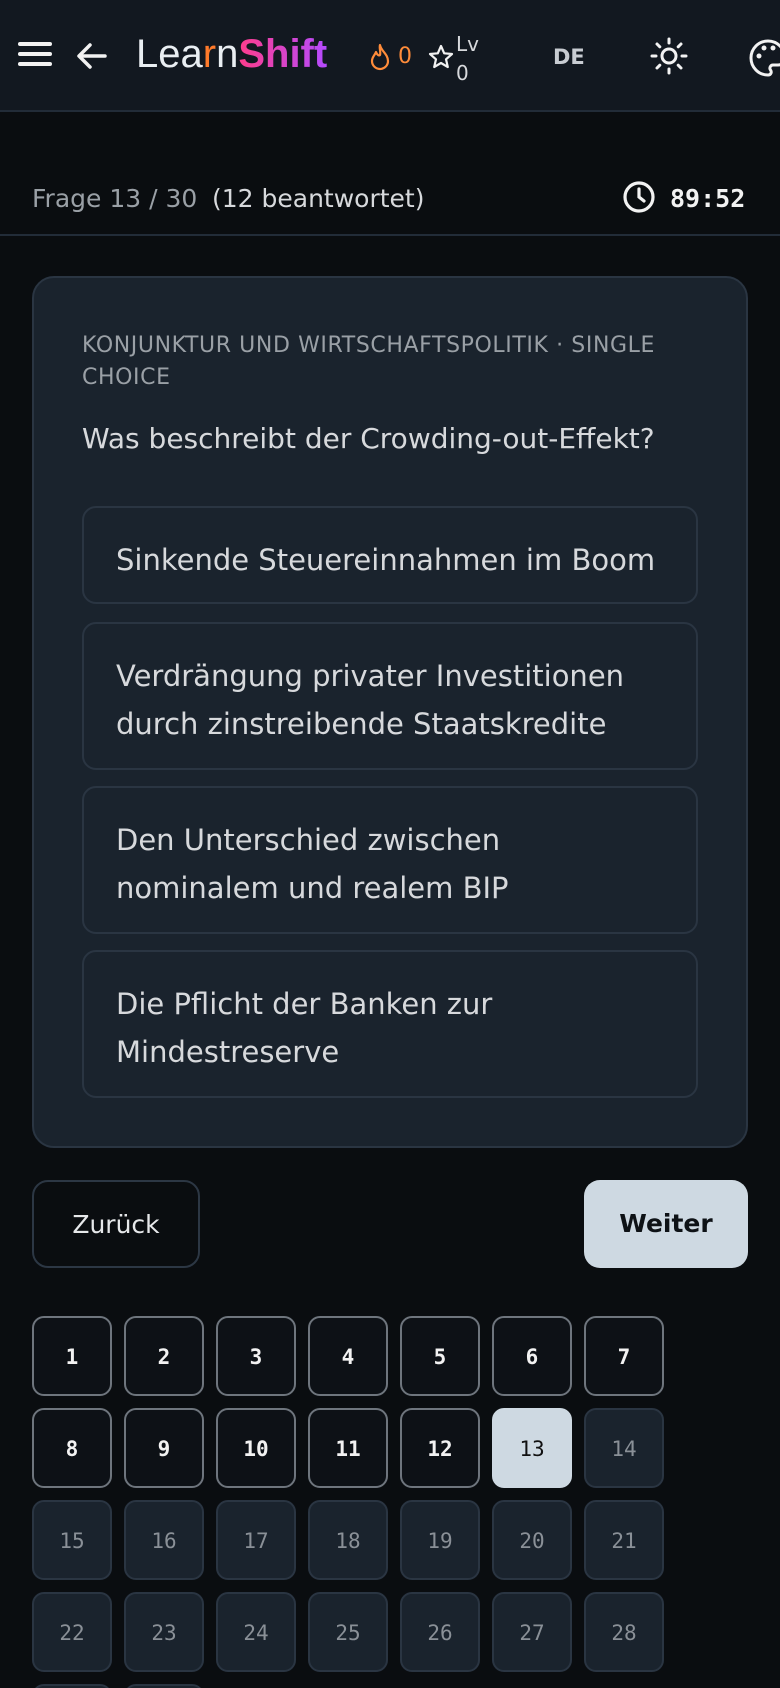 The width and height of the screenshot is (780, 1688). I want to click on sun-icon, so click(669, 56).